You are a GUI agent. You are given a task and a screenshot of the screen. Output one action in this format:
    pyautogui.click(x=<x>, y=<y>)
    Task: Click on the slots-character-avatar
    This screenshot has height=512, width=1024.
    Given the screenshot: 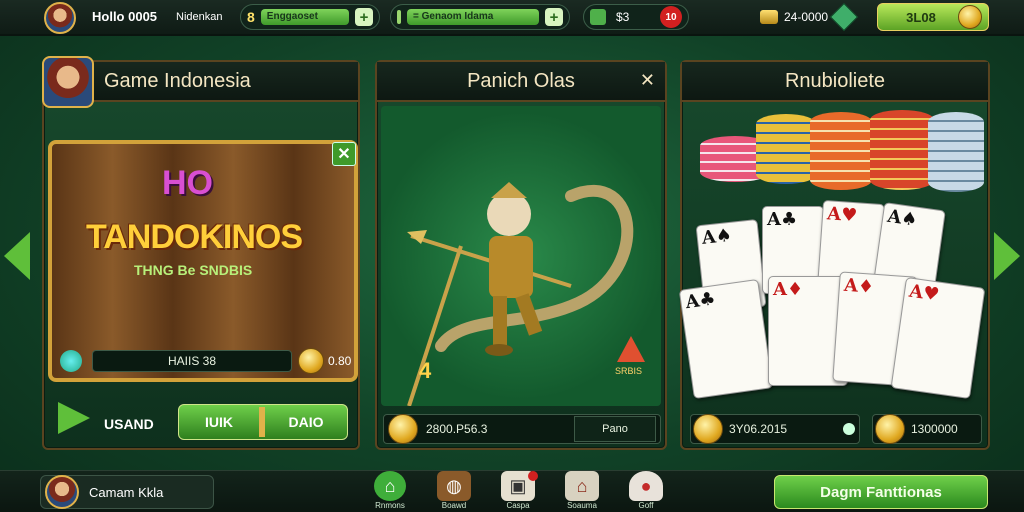 What is the action you would take?
    pyautogui.click(x=68, y=82)
    